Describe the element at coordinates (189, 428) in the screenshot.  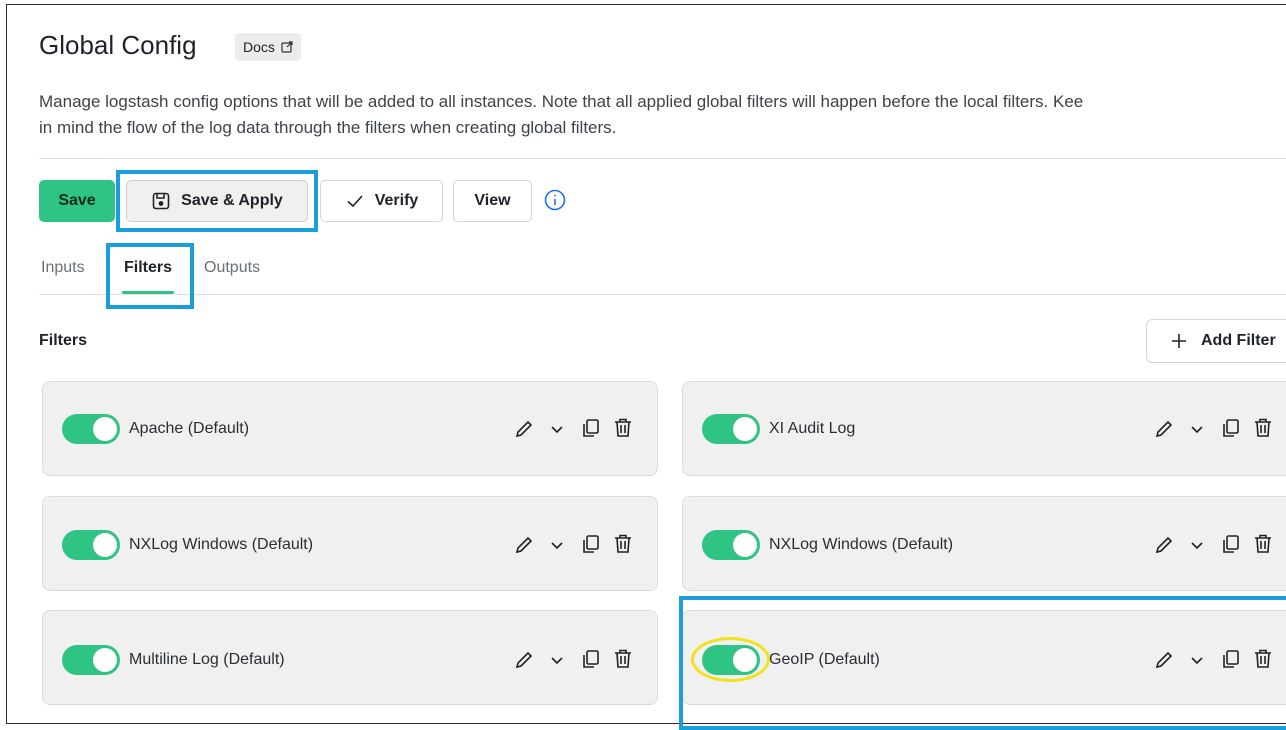
I see `filter-label: Apache (Default)` at that location.